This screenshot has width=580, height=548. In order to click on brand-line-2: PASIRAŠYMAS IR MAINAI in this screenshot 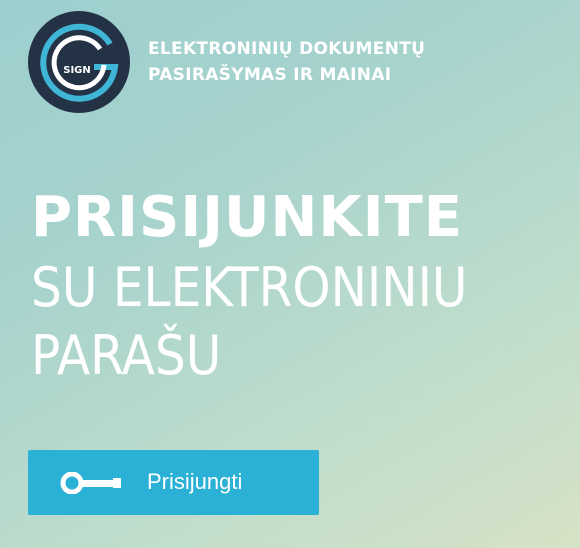, I will do `click(270, 75)`.